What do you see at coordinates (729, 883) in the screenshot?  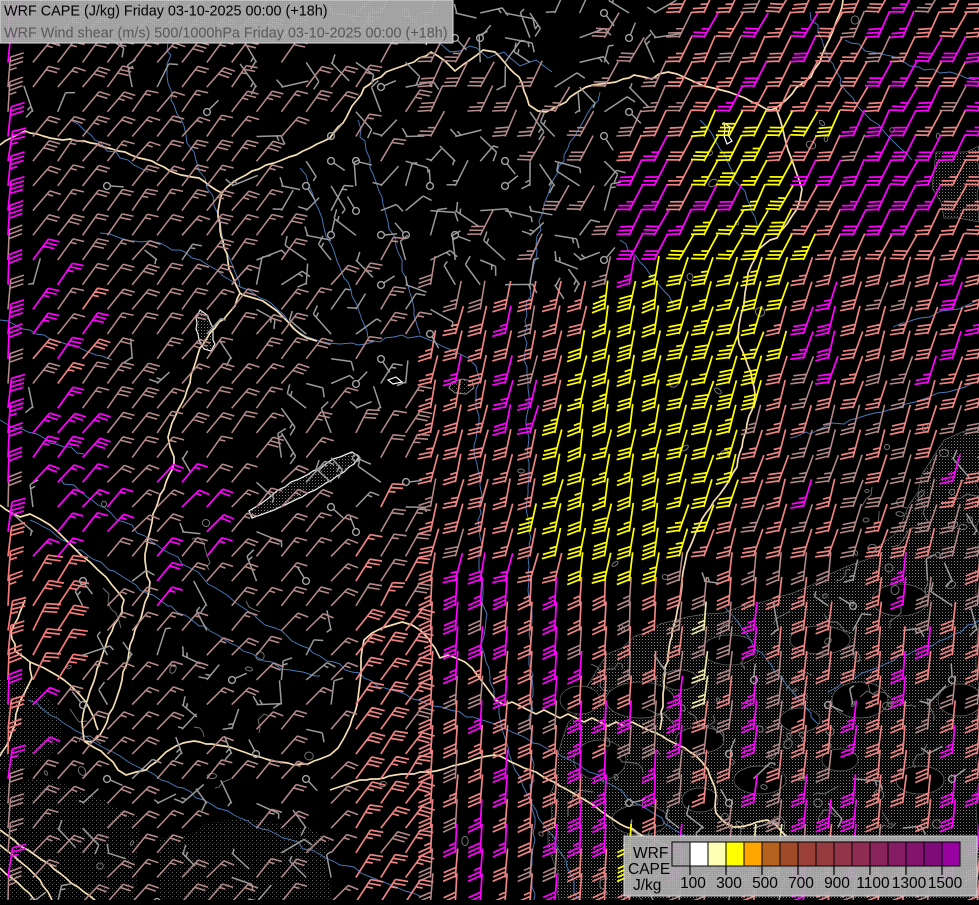 I see `svg-text: 300` at bounding box center [729, 883].